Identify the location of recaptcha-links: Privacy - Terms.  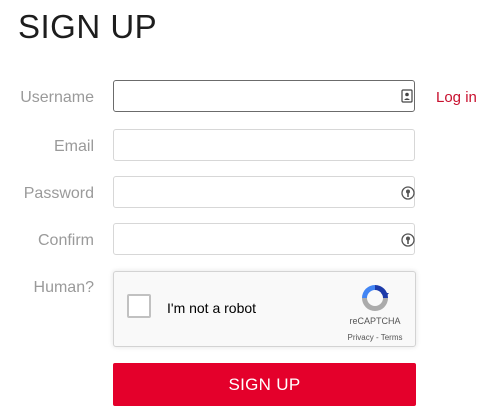
(375, 337).